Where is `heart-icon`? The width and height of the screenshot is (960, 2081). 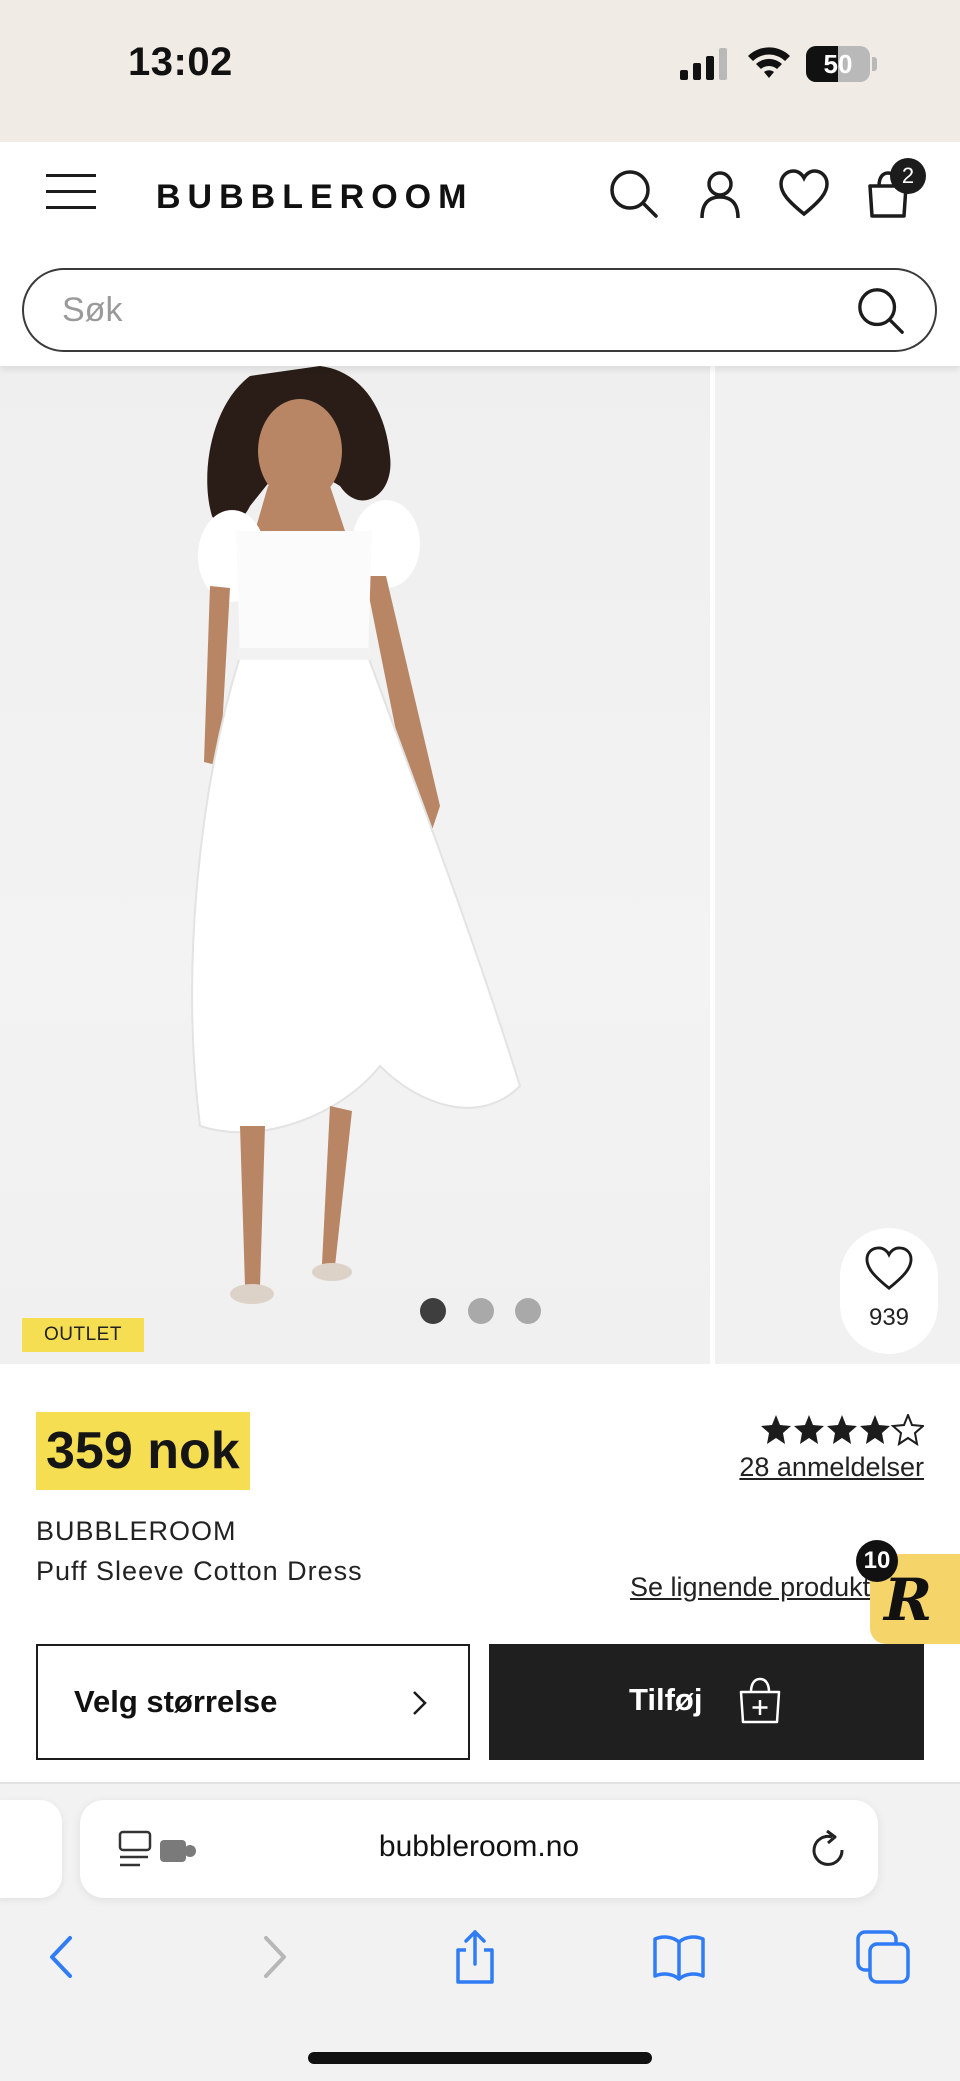 heart-icon is located at coordinates (889, 1268).